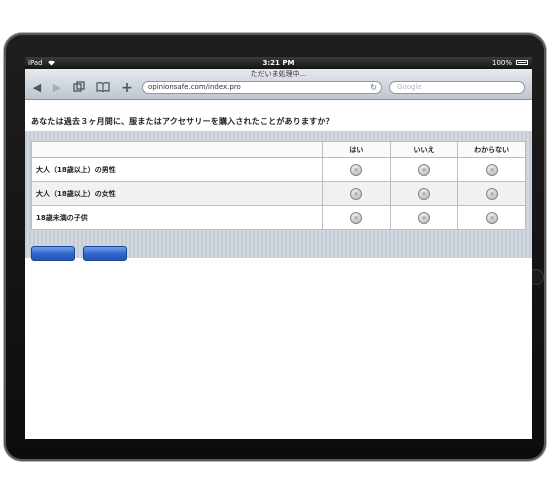  I want to click on table-row: 18歳未満の子供, so click(278, 217).